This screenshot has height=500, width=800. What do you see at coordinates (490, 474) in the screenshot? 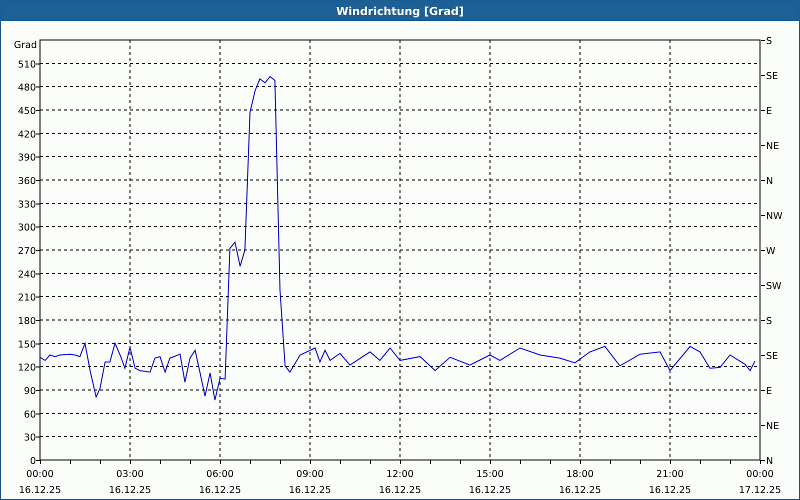
I see `x-tick-label: 15:00` at bounding box center [490, 474].